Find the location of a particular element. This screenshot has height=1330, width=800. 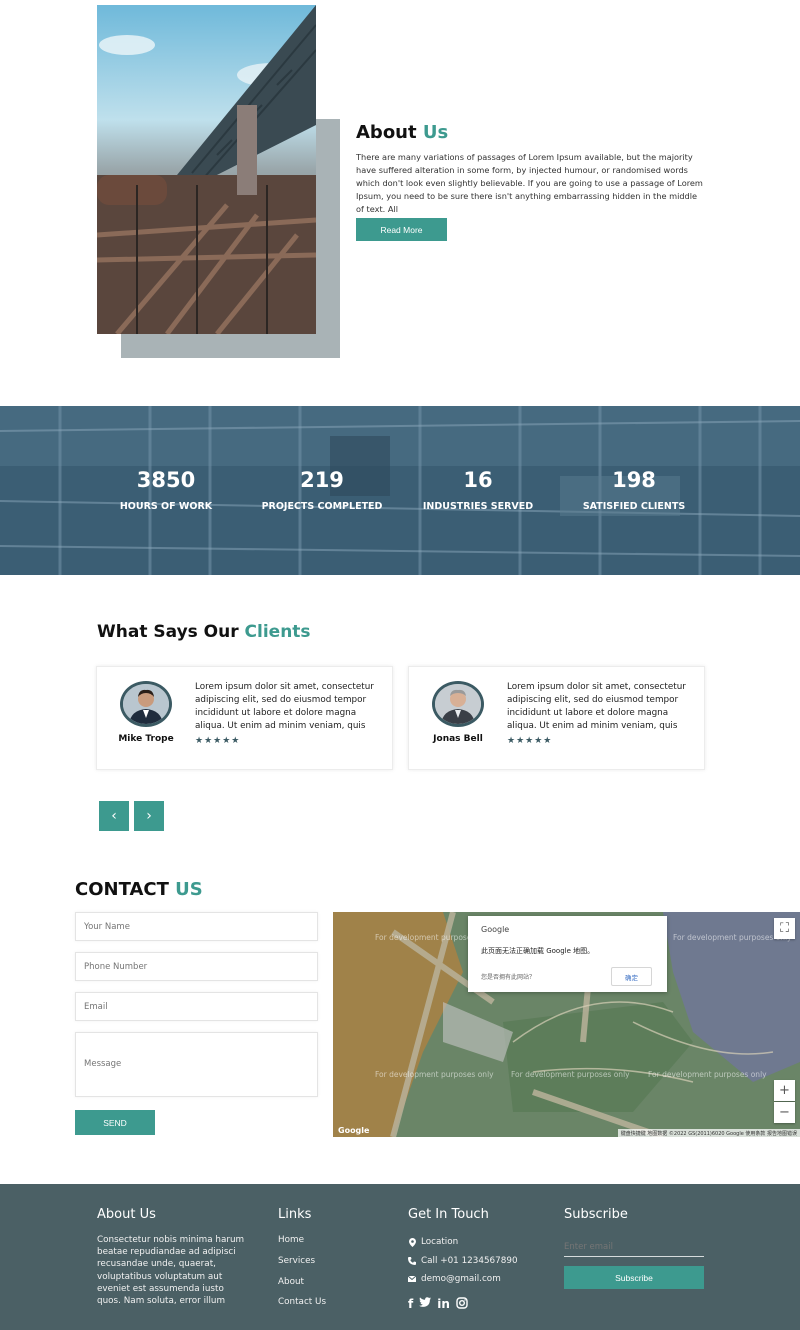

clients-title-text: What Says Our is located at coordinates (168, 632).